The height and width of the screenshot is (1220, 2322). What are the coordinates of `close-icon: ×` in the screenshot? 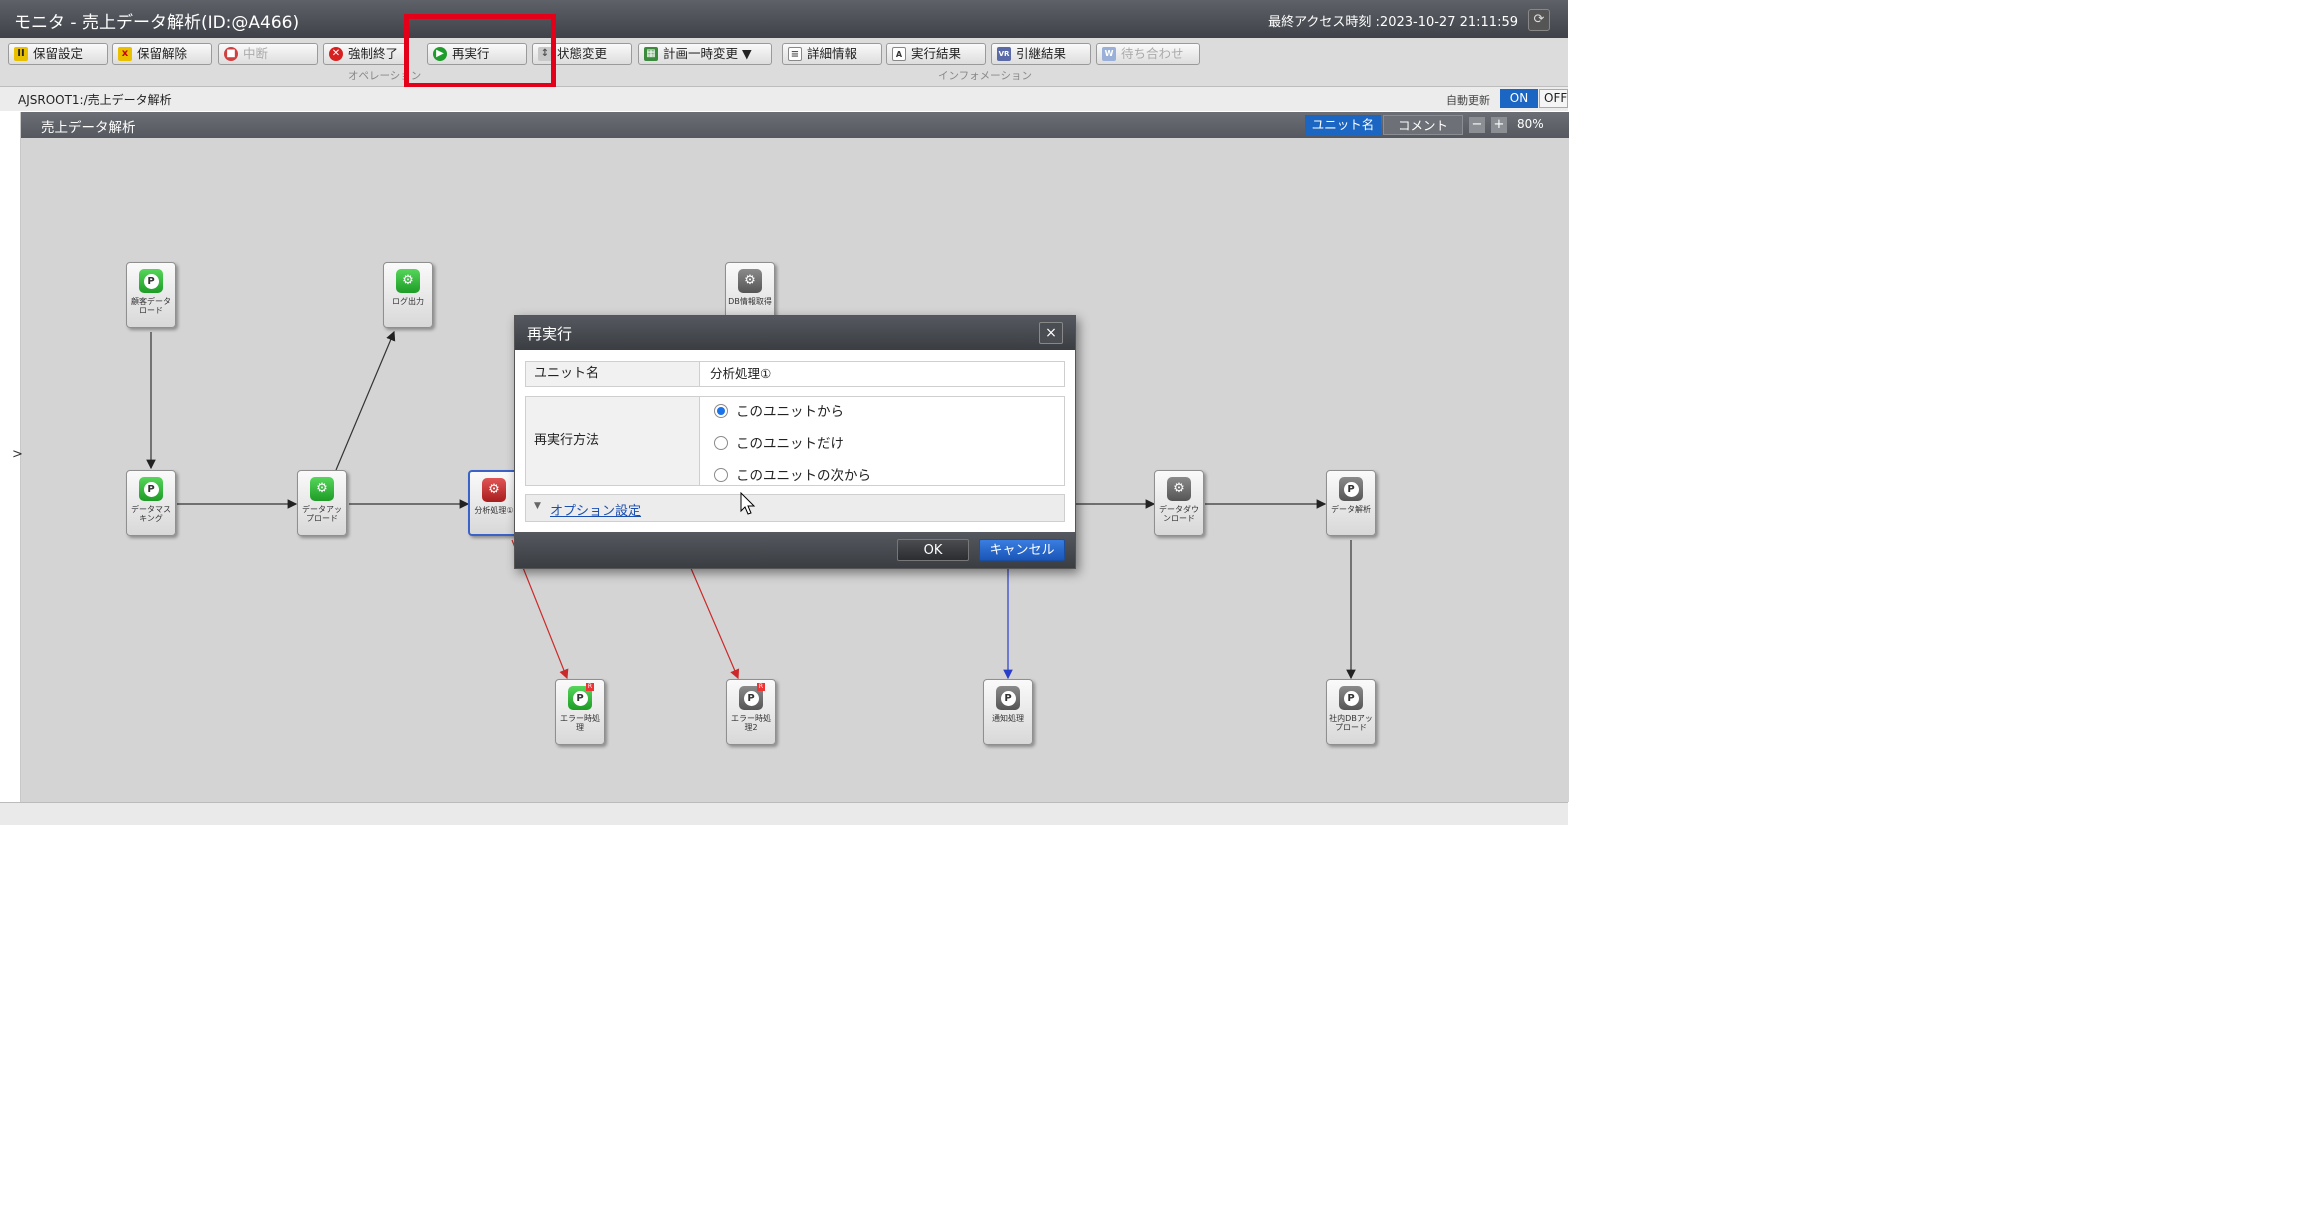 It's located at (1051, 333).